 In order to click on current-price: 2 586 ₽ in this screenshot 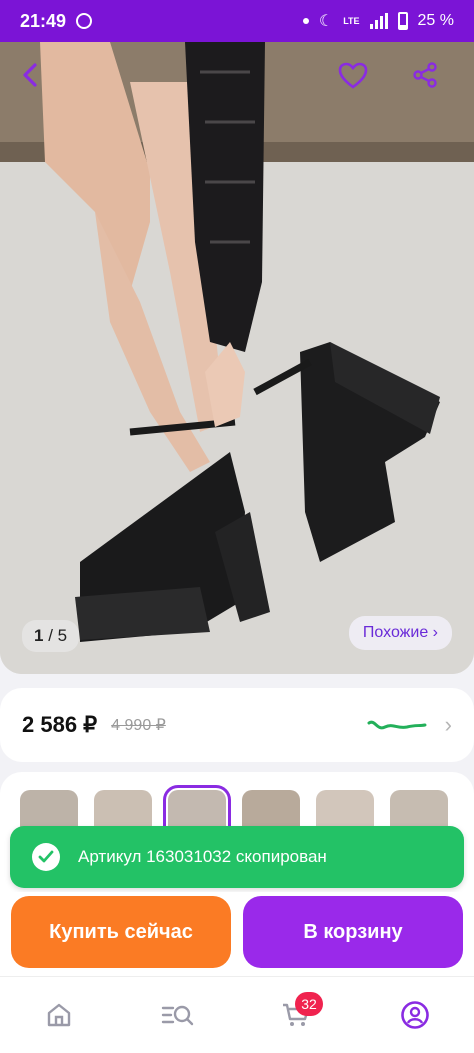, I will do `click(60, 724)`.